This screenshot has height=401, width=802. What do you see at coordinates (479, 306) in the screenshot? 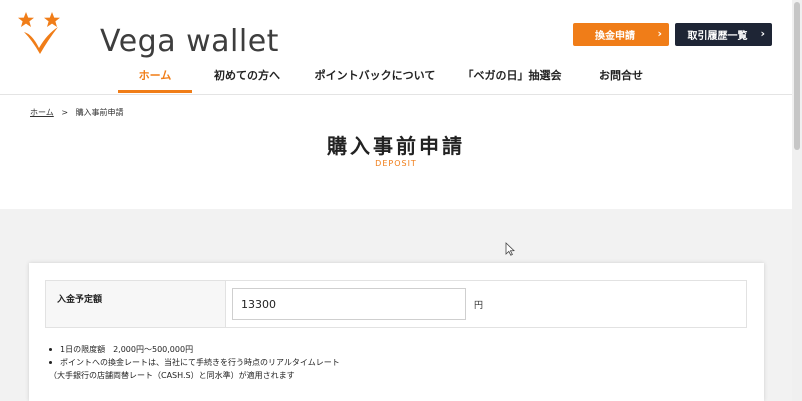
I see `currency-unit: 円` at bounding box center [479, 306].